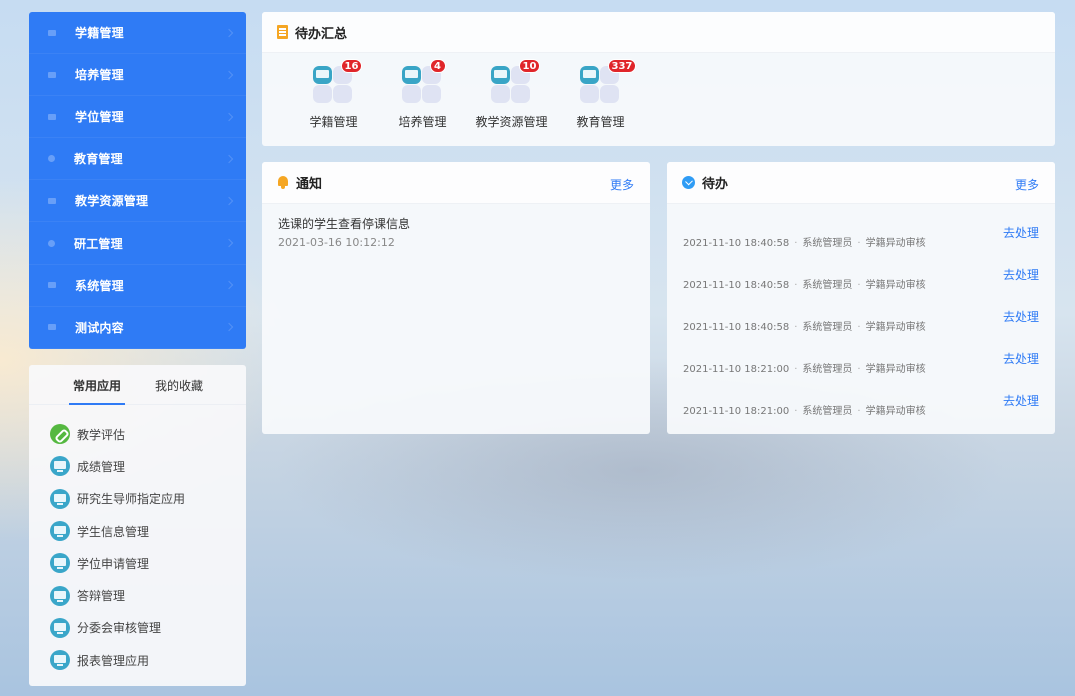 The width and height of the screenshot is (1075, 696). I want to click on tab-common-apps: 常用应用, so click(97, 385).